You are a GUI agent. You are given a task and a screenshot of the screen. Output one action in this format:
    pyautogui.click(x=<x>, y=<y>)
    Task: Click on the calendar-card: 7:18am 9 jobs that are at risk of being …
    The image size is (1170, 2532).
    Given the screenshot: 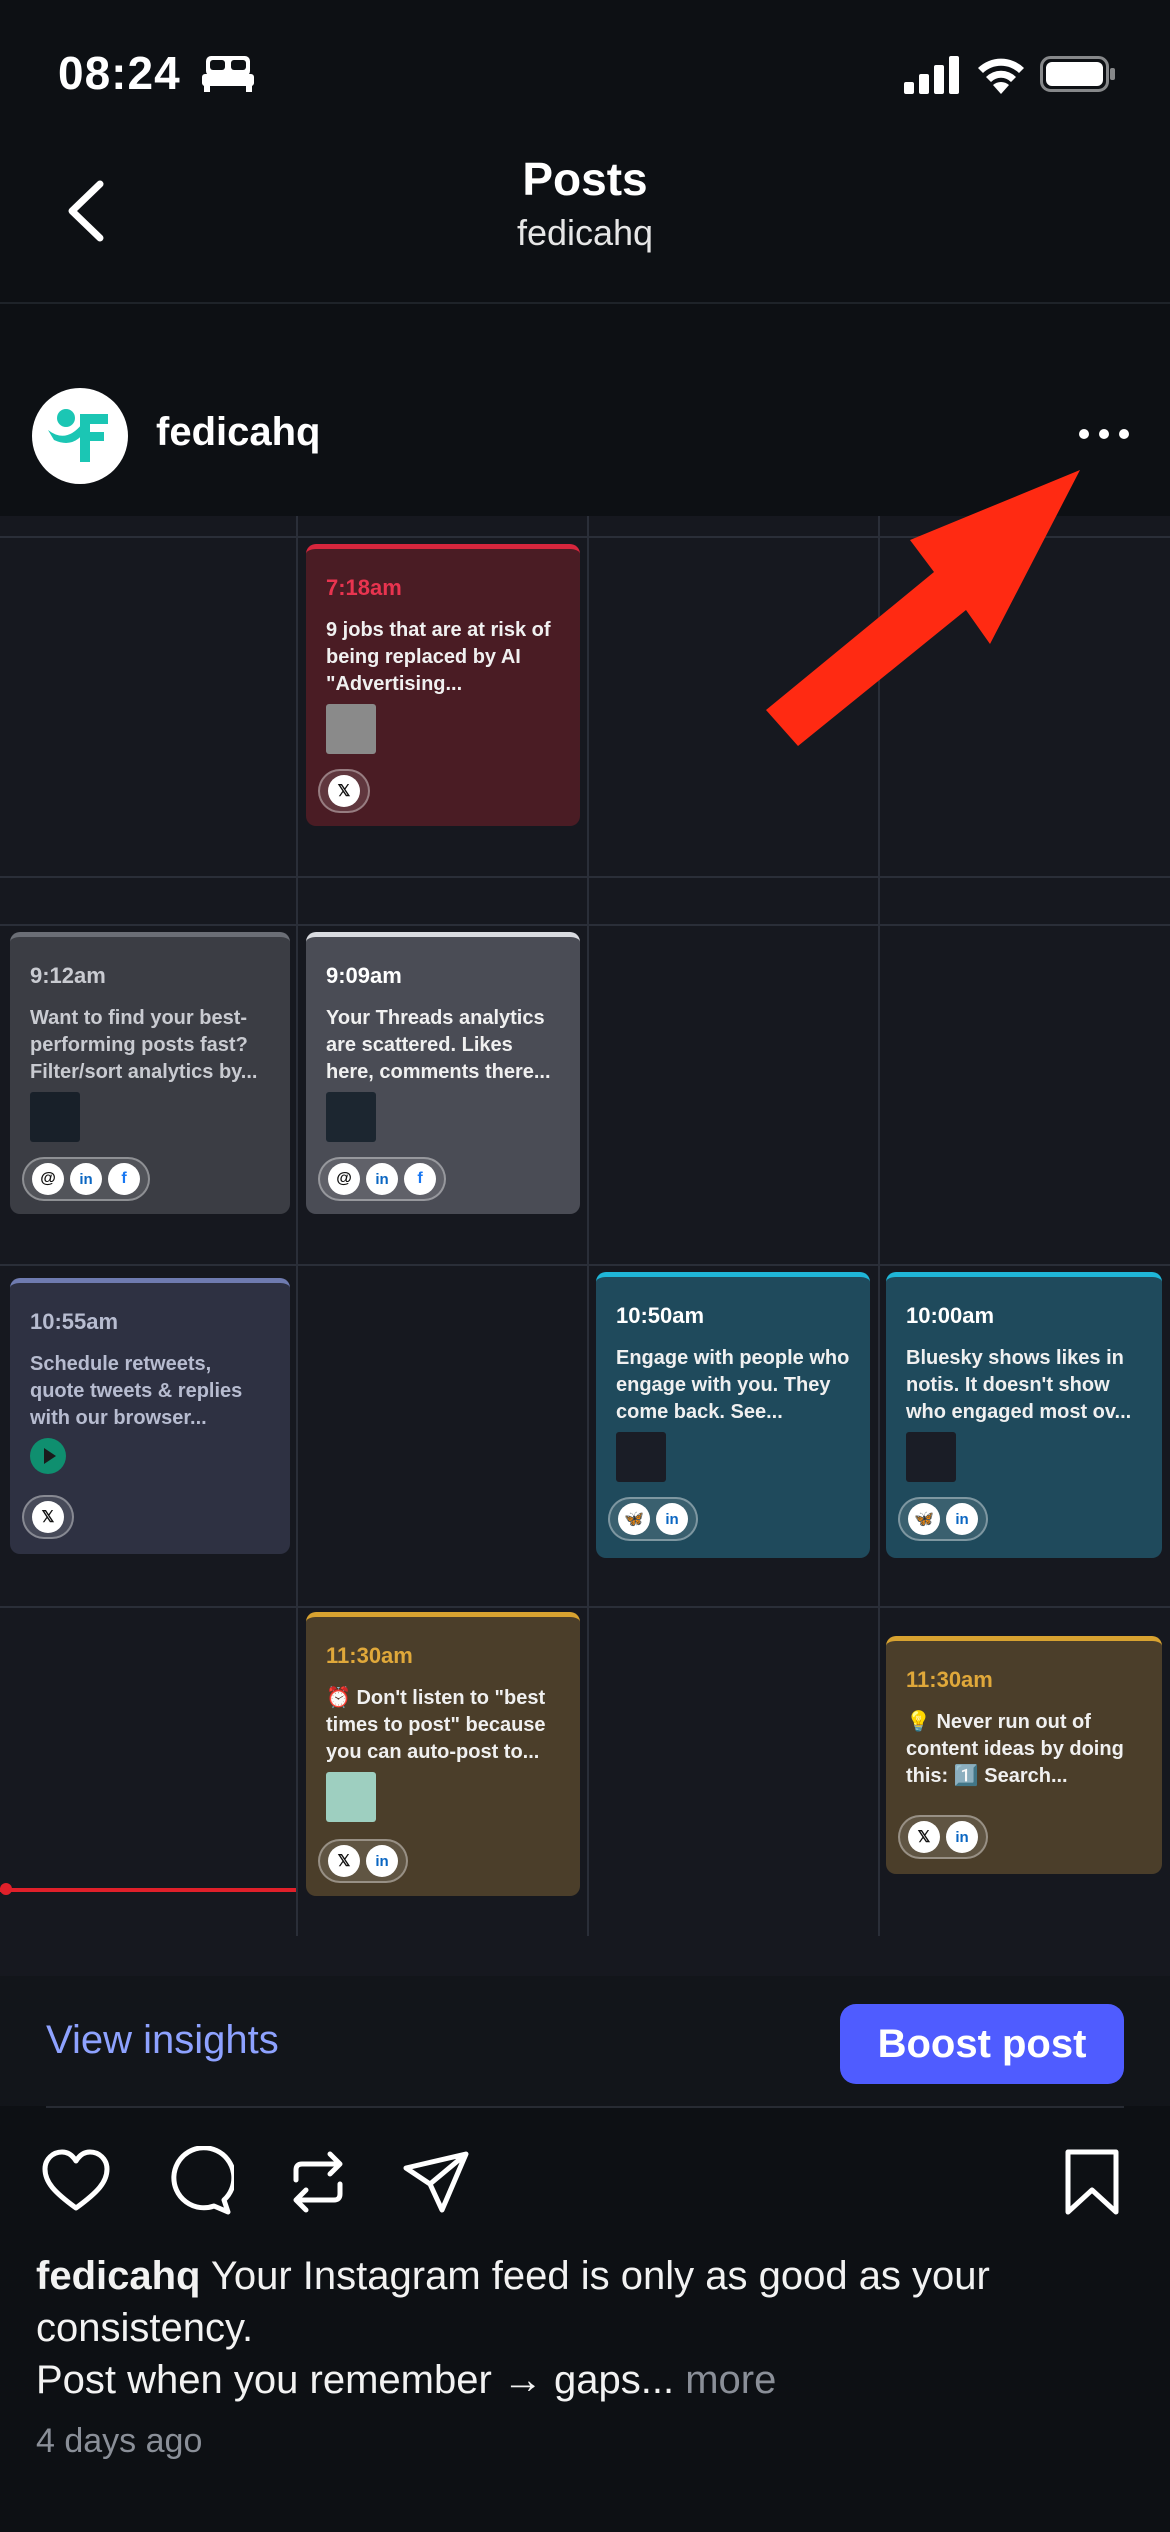 What is the action you would take?
    pyautogui.click(x=443, y=685)
    